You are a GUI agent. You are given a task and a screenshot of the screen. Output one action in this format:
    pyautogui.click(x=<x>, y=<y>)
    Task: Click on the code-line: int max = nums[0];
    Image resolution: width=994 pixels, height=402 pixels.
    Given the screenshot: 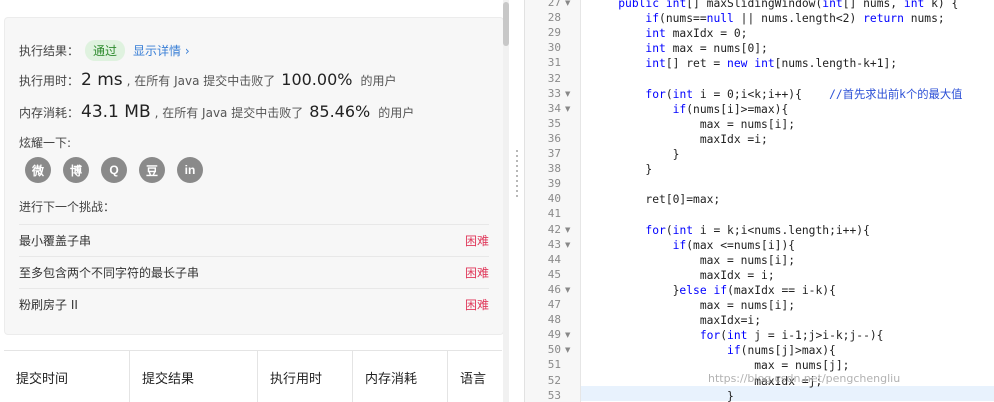 What is the action you would take?
    pyautogui.click(x=679, y=48)
    